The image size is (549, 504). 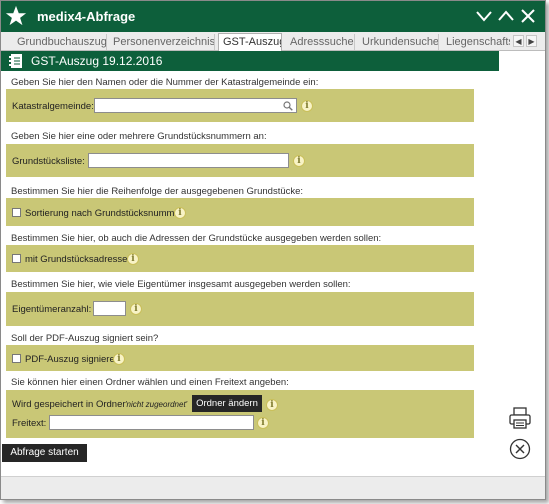 What do you see at coordinates (531, 41) in the screenshot?
I see `tab-next-button: ▶` at bounding box center [531, 41].